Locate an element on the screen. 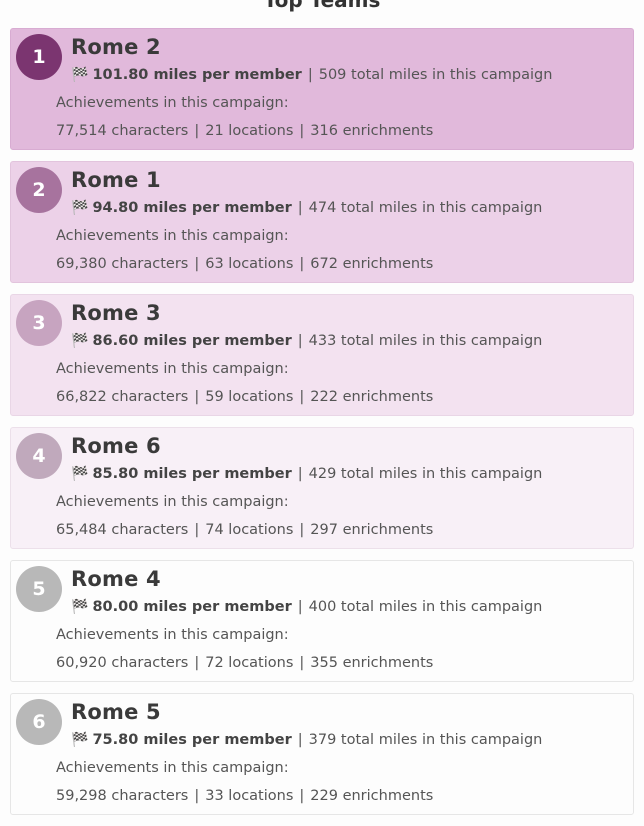  team-name: Rome 2 is located at coordinates (116, 47).